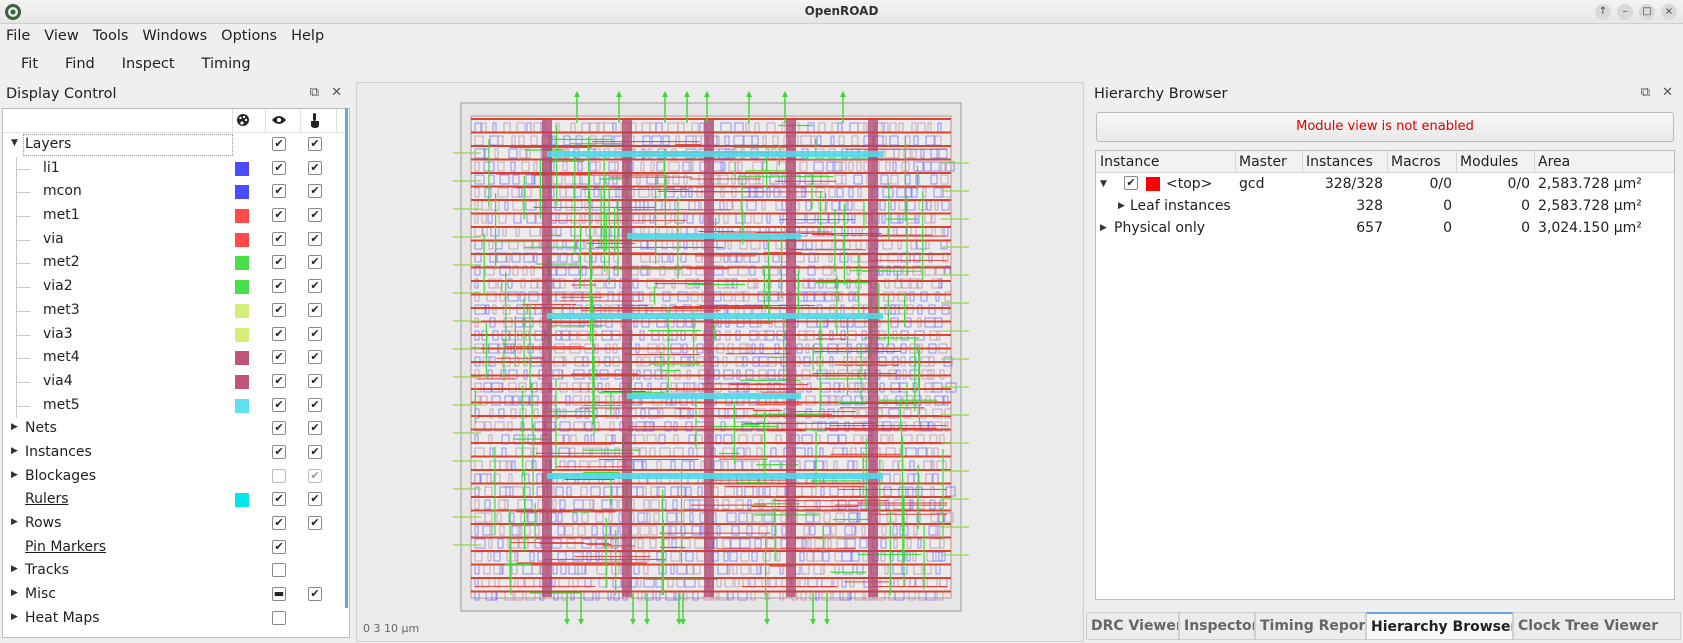 This screenshot has height=643, width=1683. What do you see at coordinates (176, 168) in the screenshot?
I see `tree-row-li1: li1 ✔ ✔` at bounding box center [176, 168].